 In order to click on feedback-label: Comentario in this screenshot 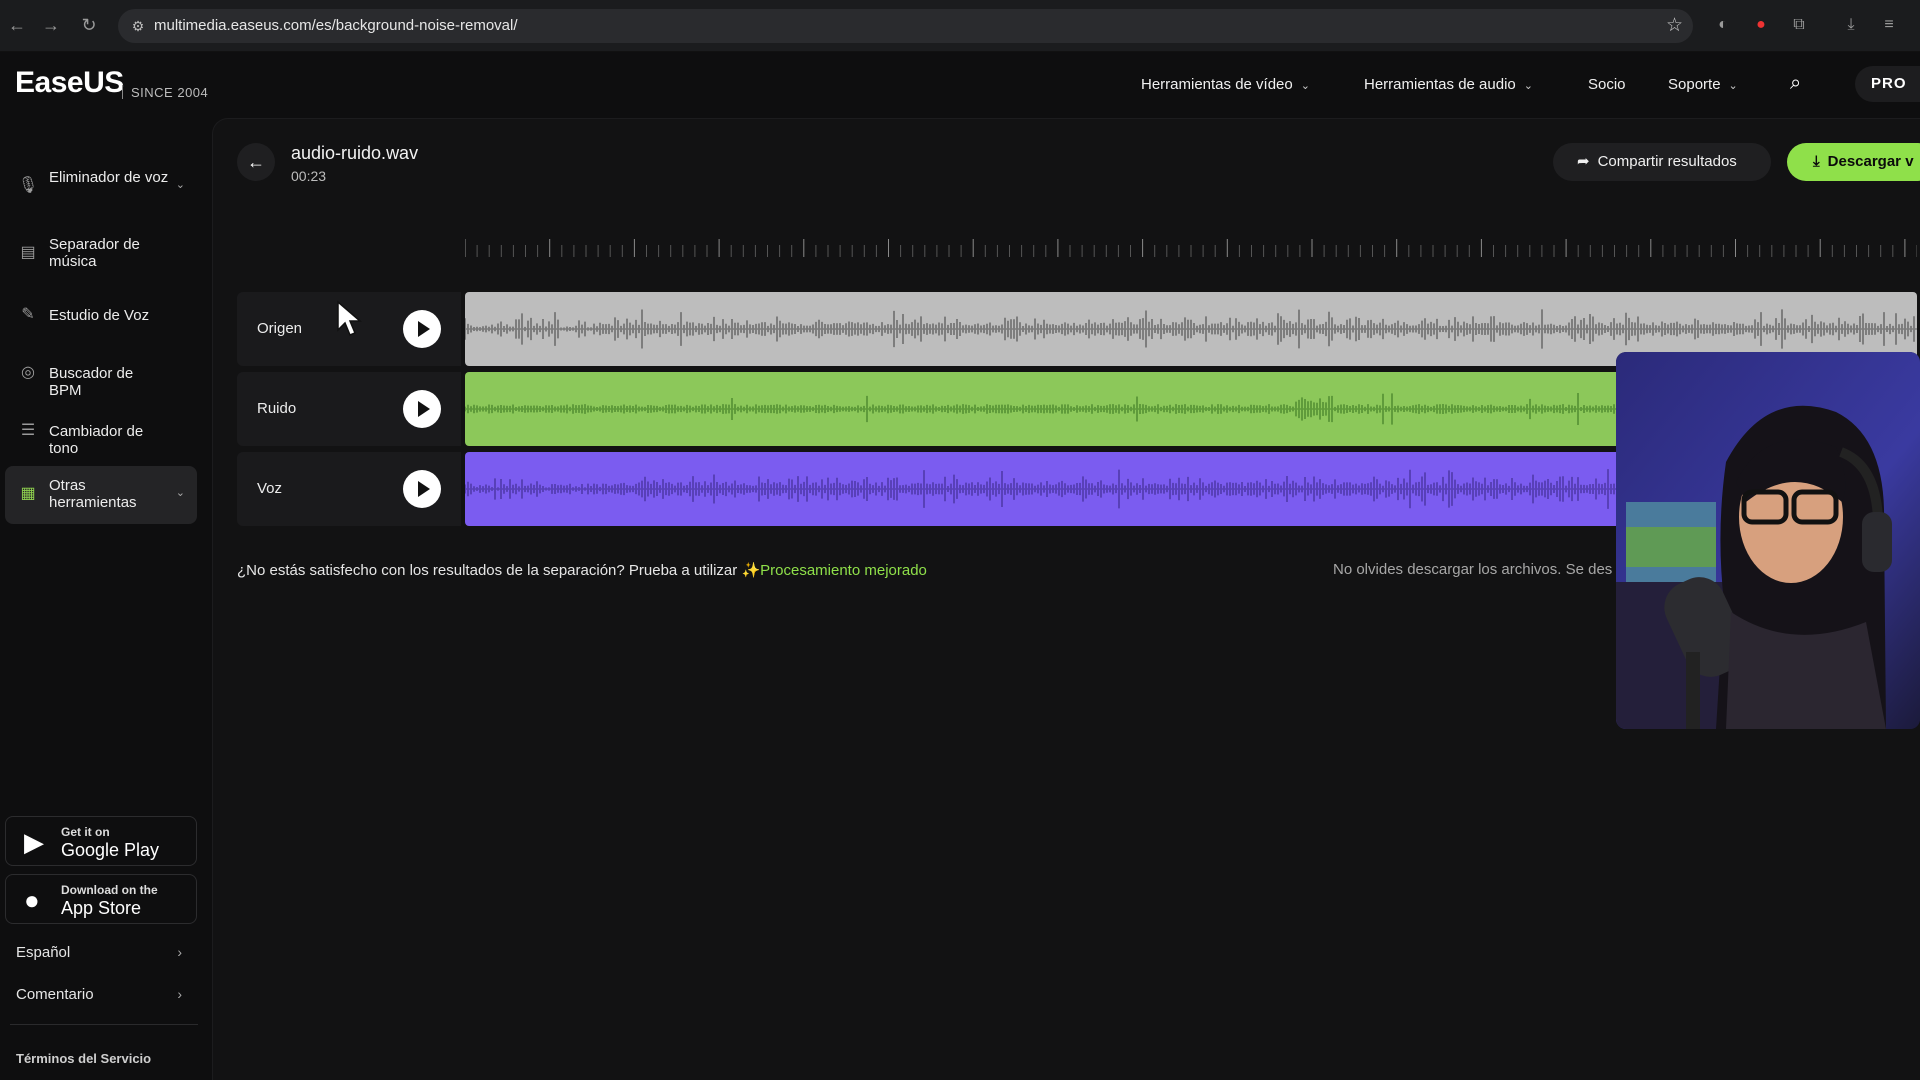, I will do `click(55, 994)`.